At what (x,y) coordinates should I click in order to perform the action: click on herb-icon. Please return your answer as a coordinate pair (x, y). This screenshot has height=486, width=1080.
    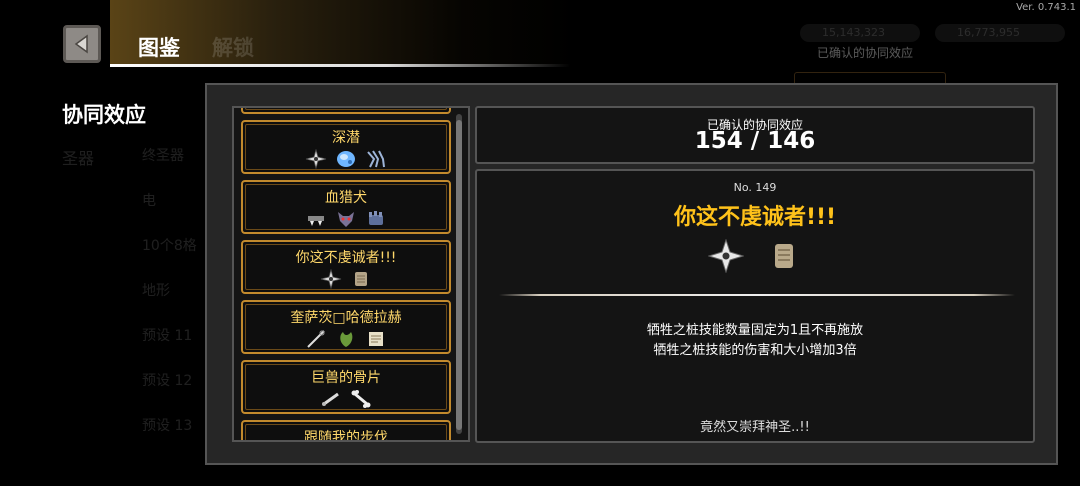
    Looking at the image, I should click on (346, 339).